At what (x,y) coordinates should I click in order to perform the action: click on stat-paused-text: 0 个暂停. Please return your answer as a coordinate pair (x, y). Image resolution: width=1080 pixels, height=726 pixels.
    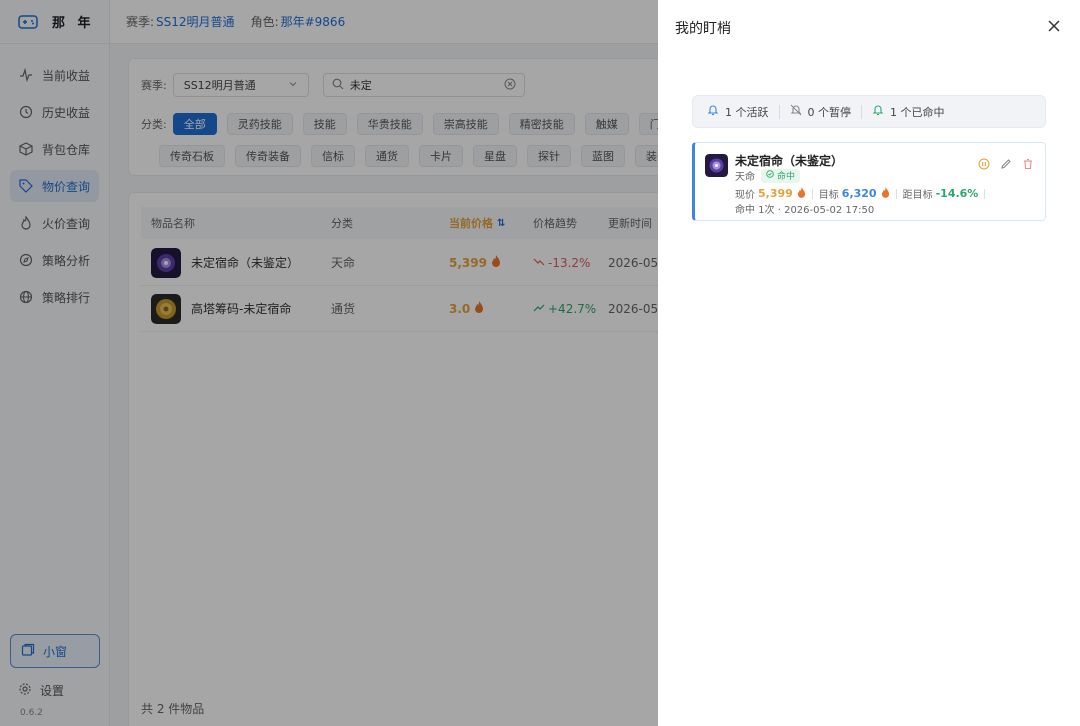
    Looking at the image, I should click on (829, 112).